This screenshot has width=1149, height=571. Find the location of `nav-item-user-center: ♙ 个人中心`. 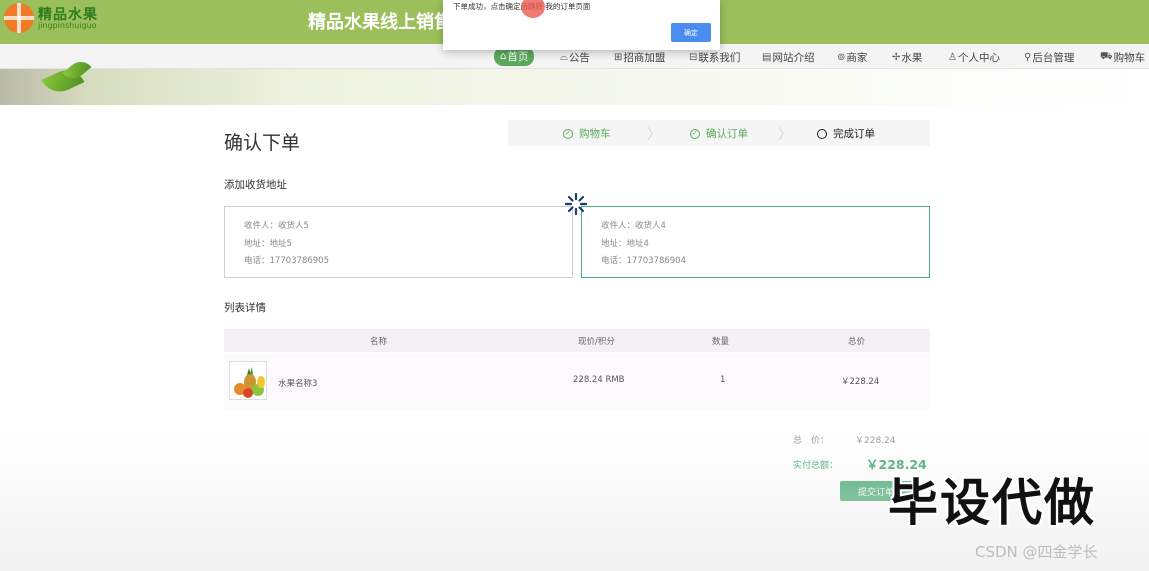

nav-item-user-center: ♙ 个人中心 is located at coordinates (974, 57).